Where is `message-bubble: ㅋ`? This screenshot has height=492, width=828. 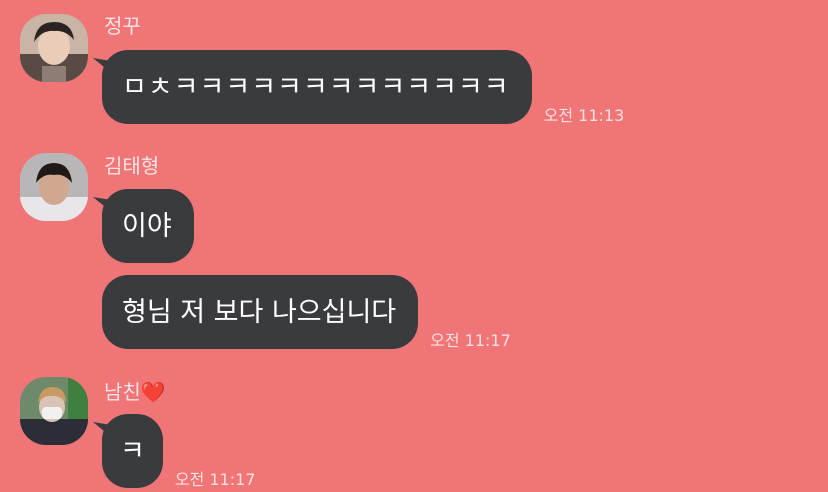
message-bubble: ㅋ is located at coordinates (132, 451).